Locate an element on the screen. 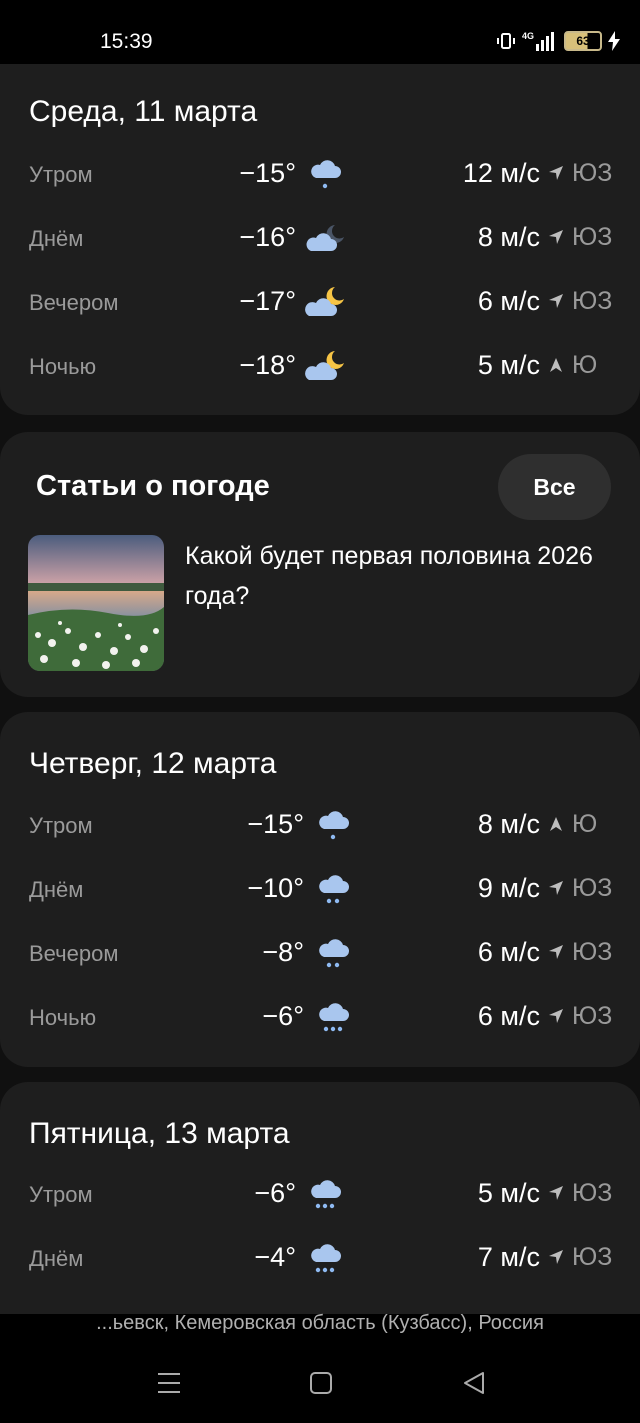  temperature: −10° is located at coordinates (275, 888).